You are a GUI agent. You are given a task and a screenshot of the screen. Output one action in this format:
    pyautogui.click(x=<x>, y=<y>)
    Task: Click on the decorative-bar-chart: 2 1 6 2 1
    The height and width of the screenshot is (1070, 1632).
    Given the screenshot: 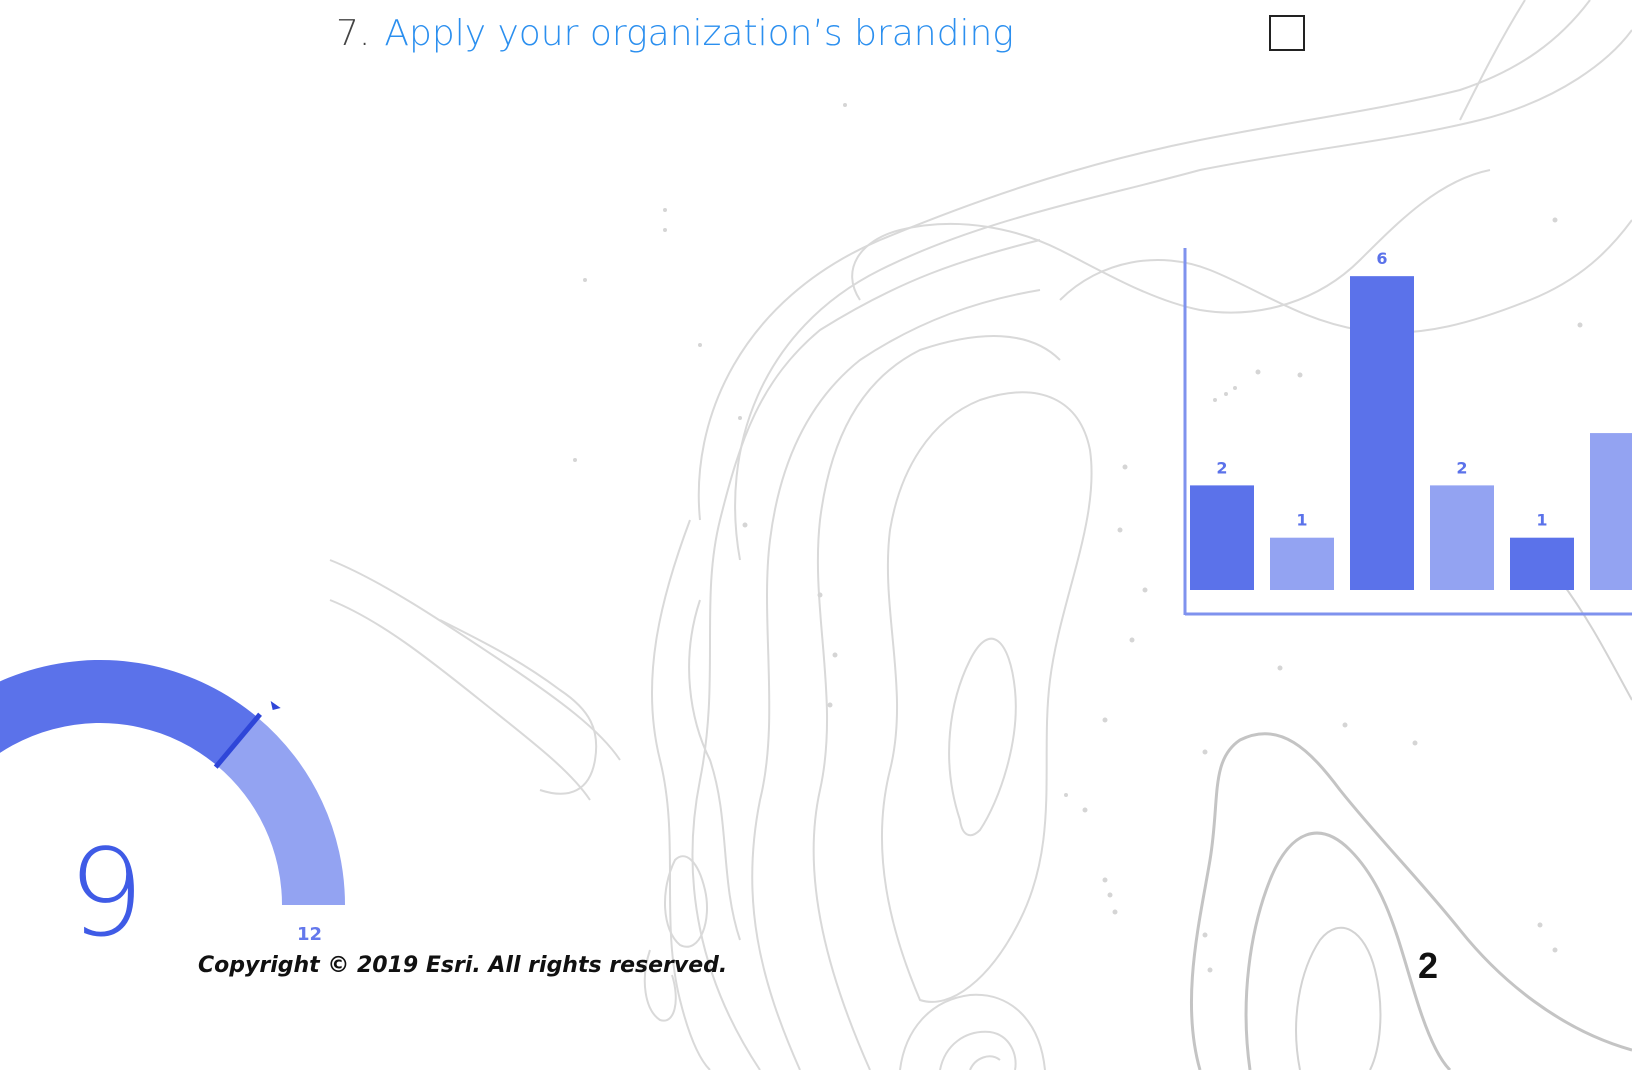 What is the action you would take?
    pyautogui.click(x=1407, y=432)
    